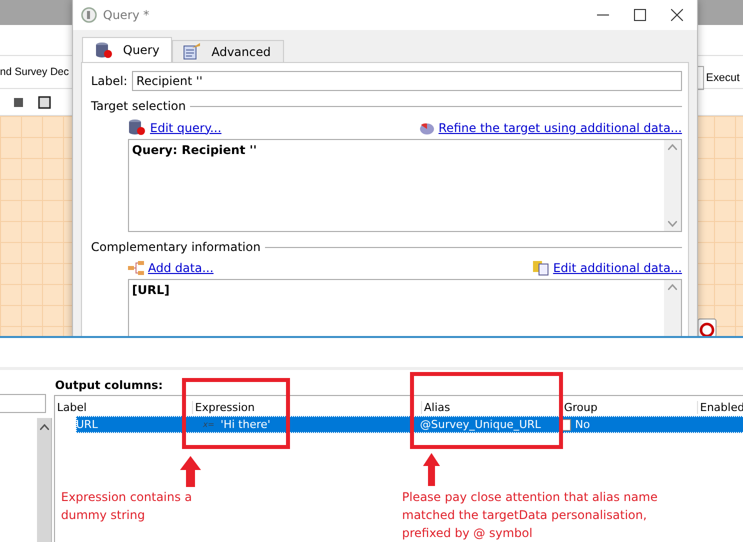 The image size is (743, 542). Describe the element at coordinates (480, 424) in the screenshot. I see `table-cell: @Survey_Unique_URL` at that location.